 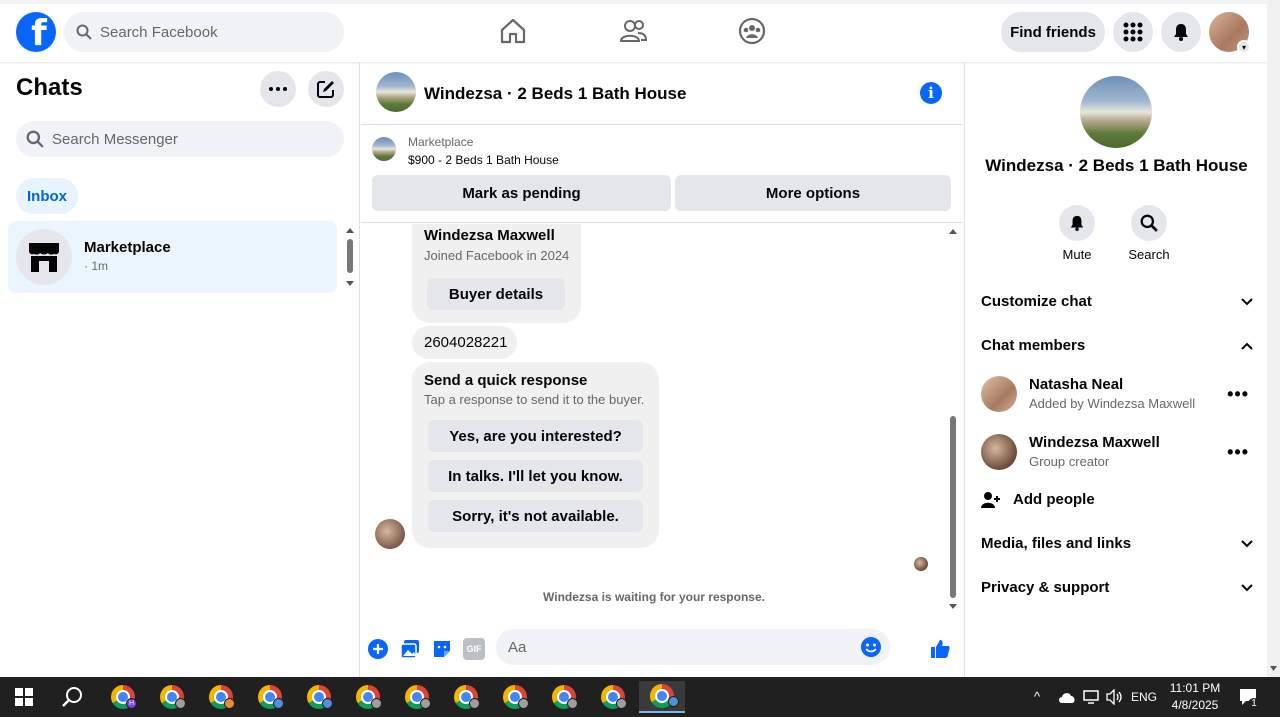 I want to click on mark-as-pending-button: Mark as pending, so click(x=521, y=193).